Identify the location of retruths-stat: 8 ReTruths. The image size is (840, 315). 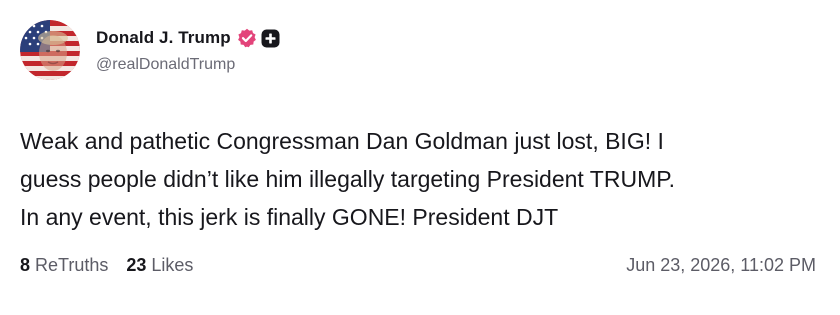
(64, 265).